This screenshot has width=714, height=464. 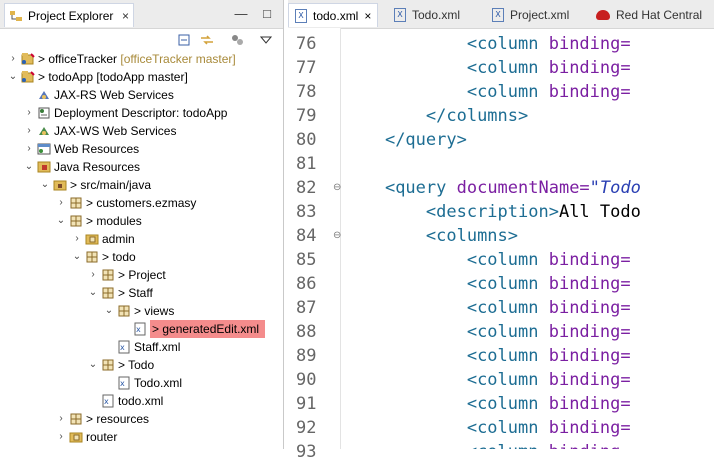 I want to click on tree-row: › router, so click(x=141, y=437).